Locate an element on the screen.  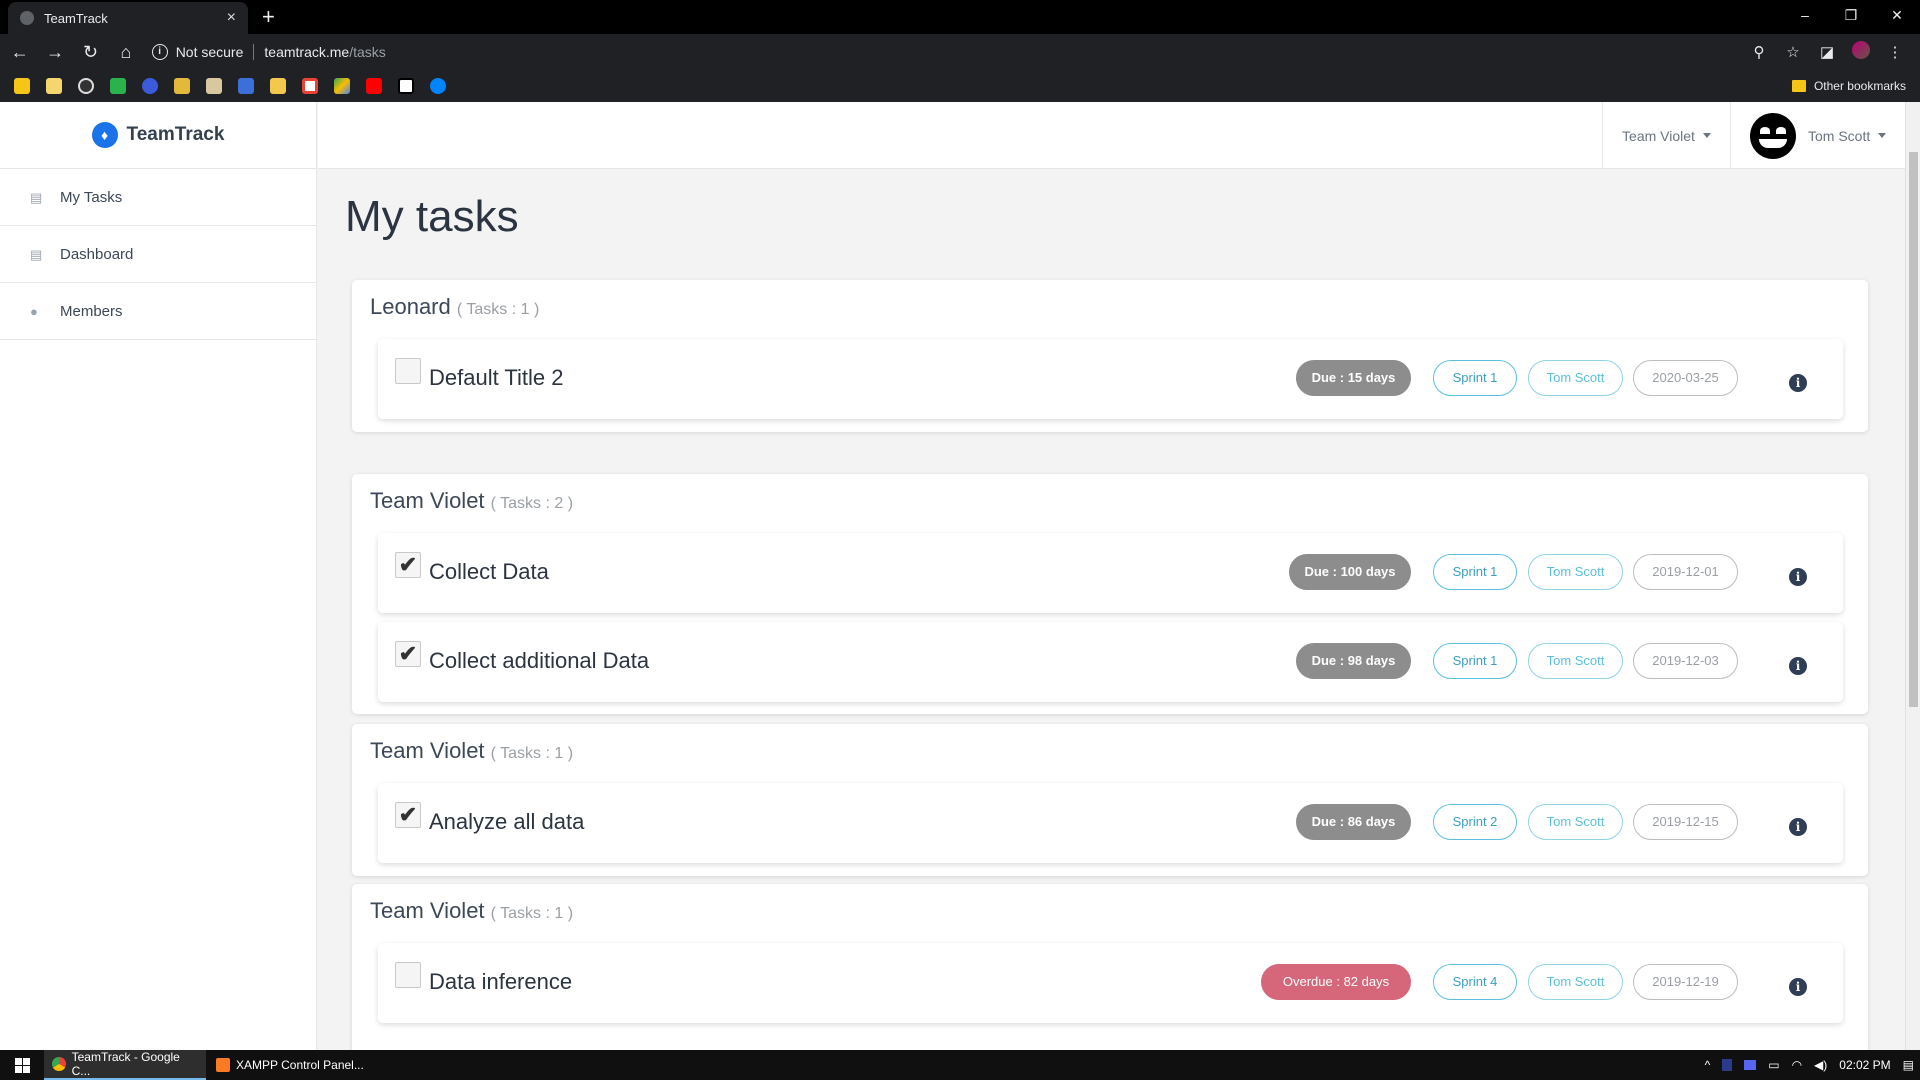
list-icon: ▤ is located at coordinates (36, 197).